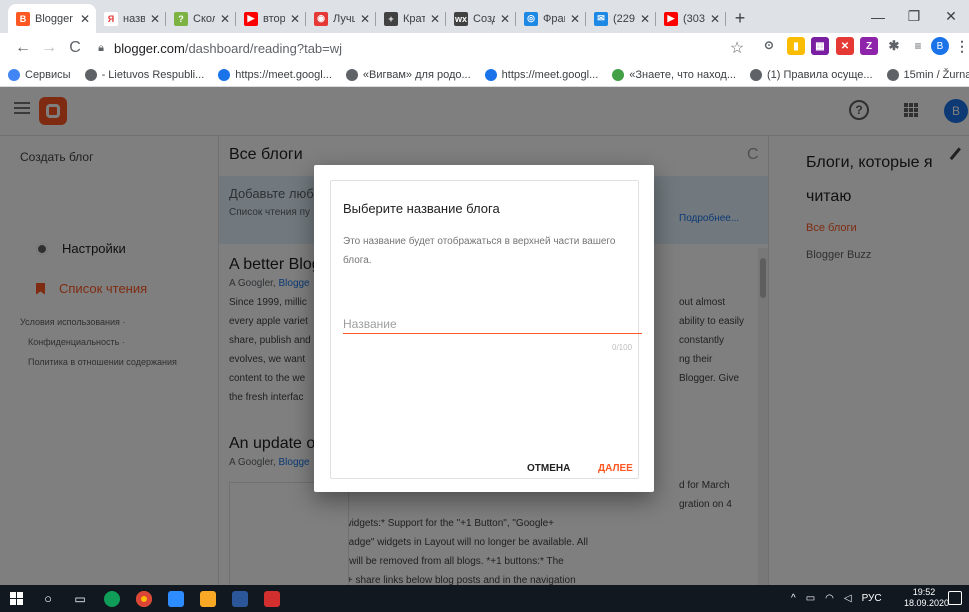 The image size is (969, 612). What do you see at coordinates (112, 598) in the screenshot?
I see `edge-icon` at bounding box center [112, 598].